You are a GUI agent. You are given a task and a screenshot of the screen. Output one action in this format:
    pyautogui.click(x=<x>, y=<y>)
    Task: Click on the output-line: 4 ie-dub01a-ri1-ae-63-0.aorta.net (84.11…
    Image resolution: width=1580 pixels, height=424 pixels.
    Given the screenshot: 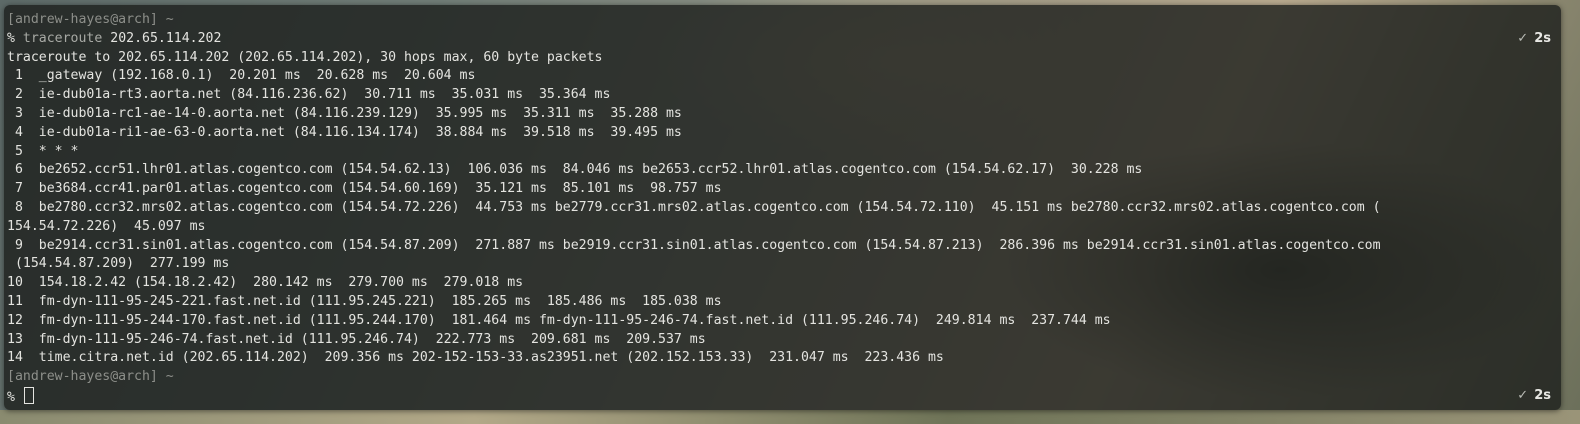 What is the action you would take?
    pyautogui.click(x=344, y=132)
    